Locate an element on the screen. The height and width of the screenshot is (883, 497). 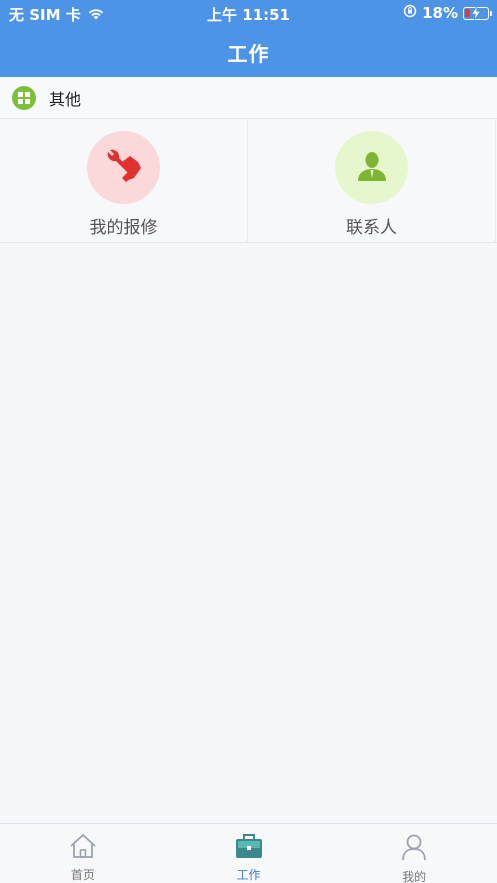
grid-item-my-repairs: 我的报修 is located at coordinates (124, 181).